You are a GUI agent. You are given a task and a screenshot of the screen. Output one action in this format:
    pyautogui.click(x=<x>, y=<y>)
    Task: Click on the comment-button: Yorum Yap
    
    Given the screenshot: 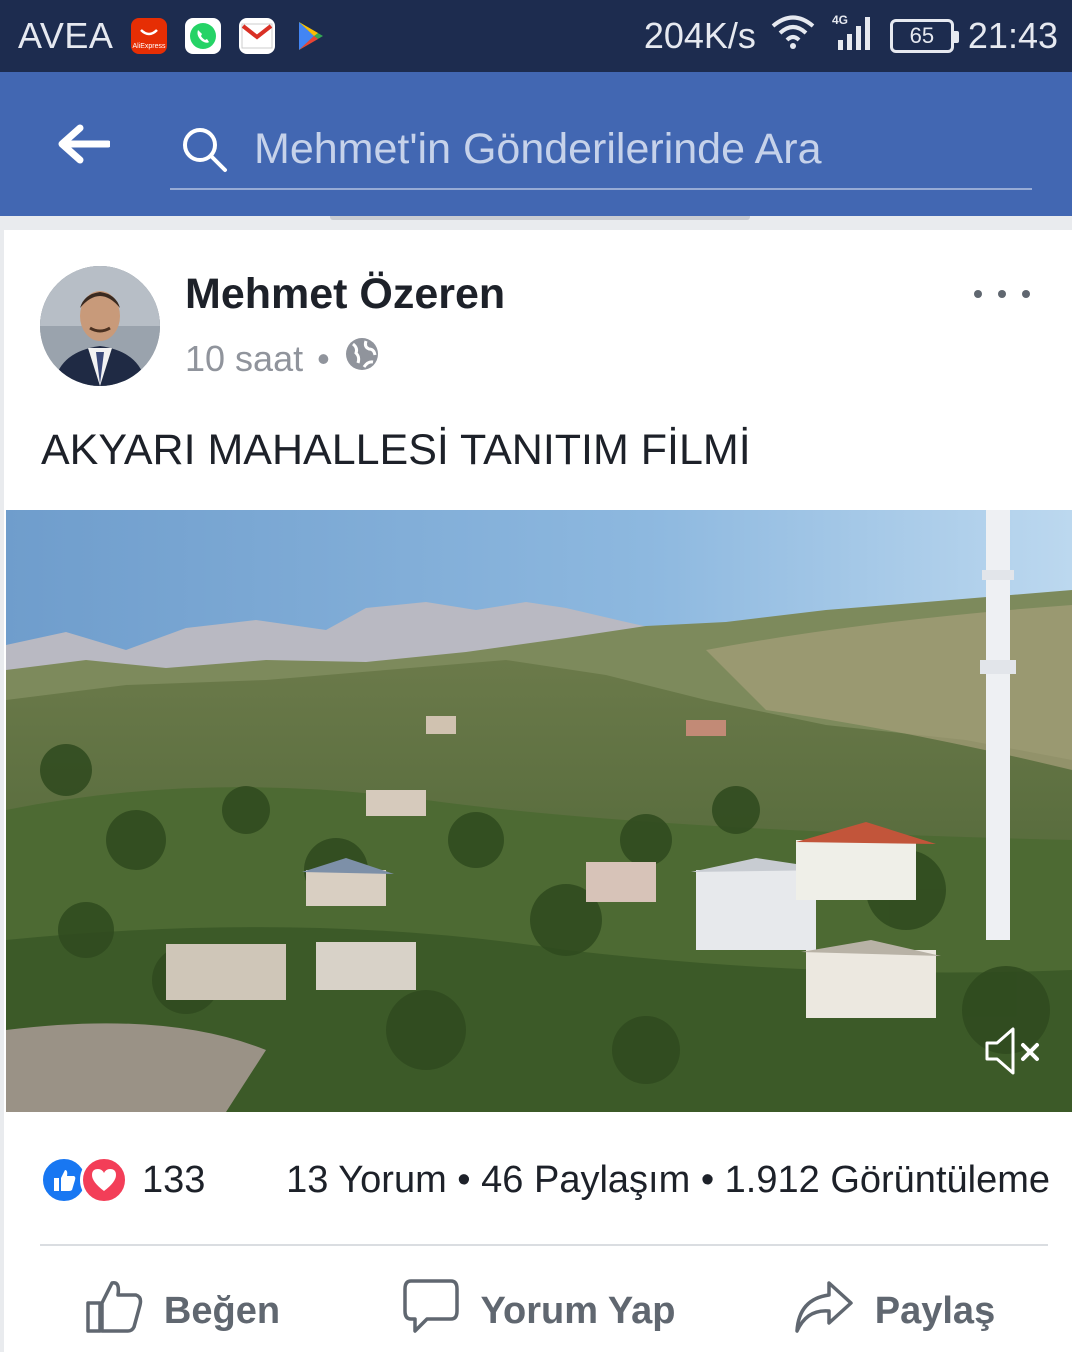 What is the action you would take?
    pyautogui.click(x=538, y=1311)
    